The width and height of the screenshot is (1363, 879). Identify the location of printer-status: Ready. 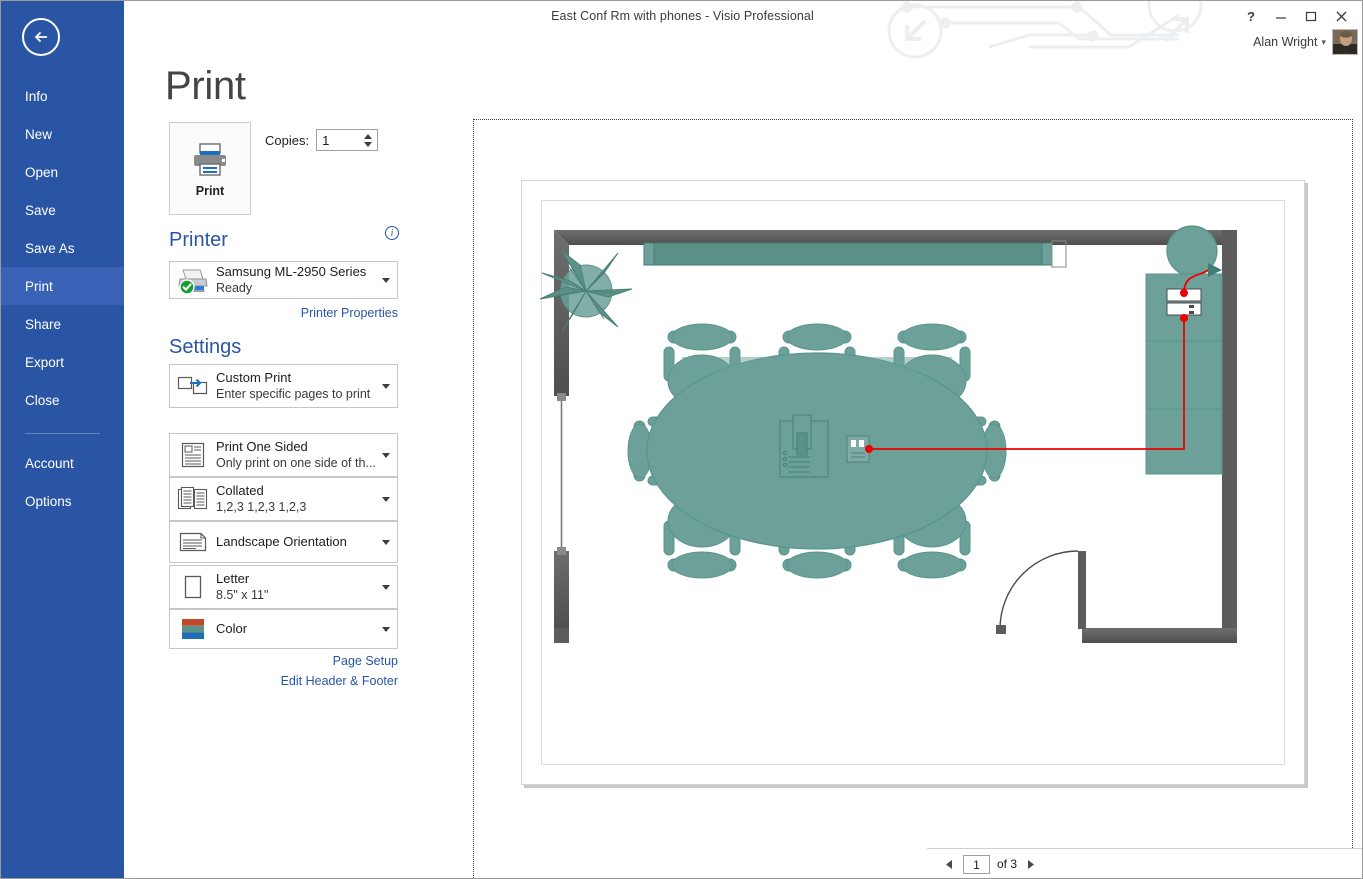
(234, 288).